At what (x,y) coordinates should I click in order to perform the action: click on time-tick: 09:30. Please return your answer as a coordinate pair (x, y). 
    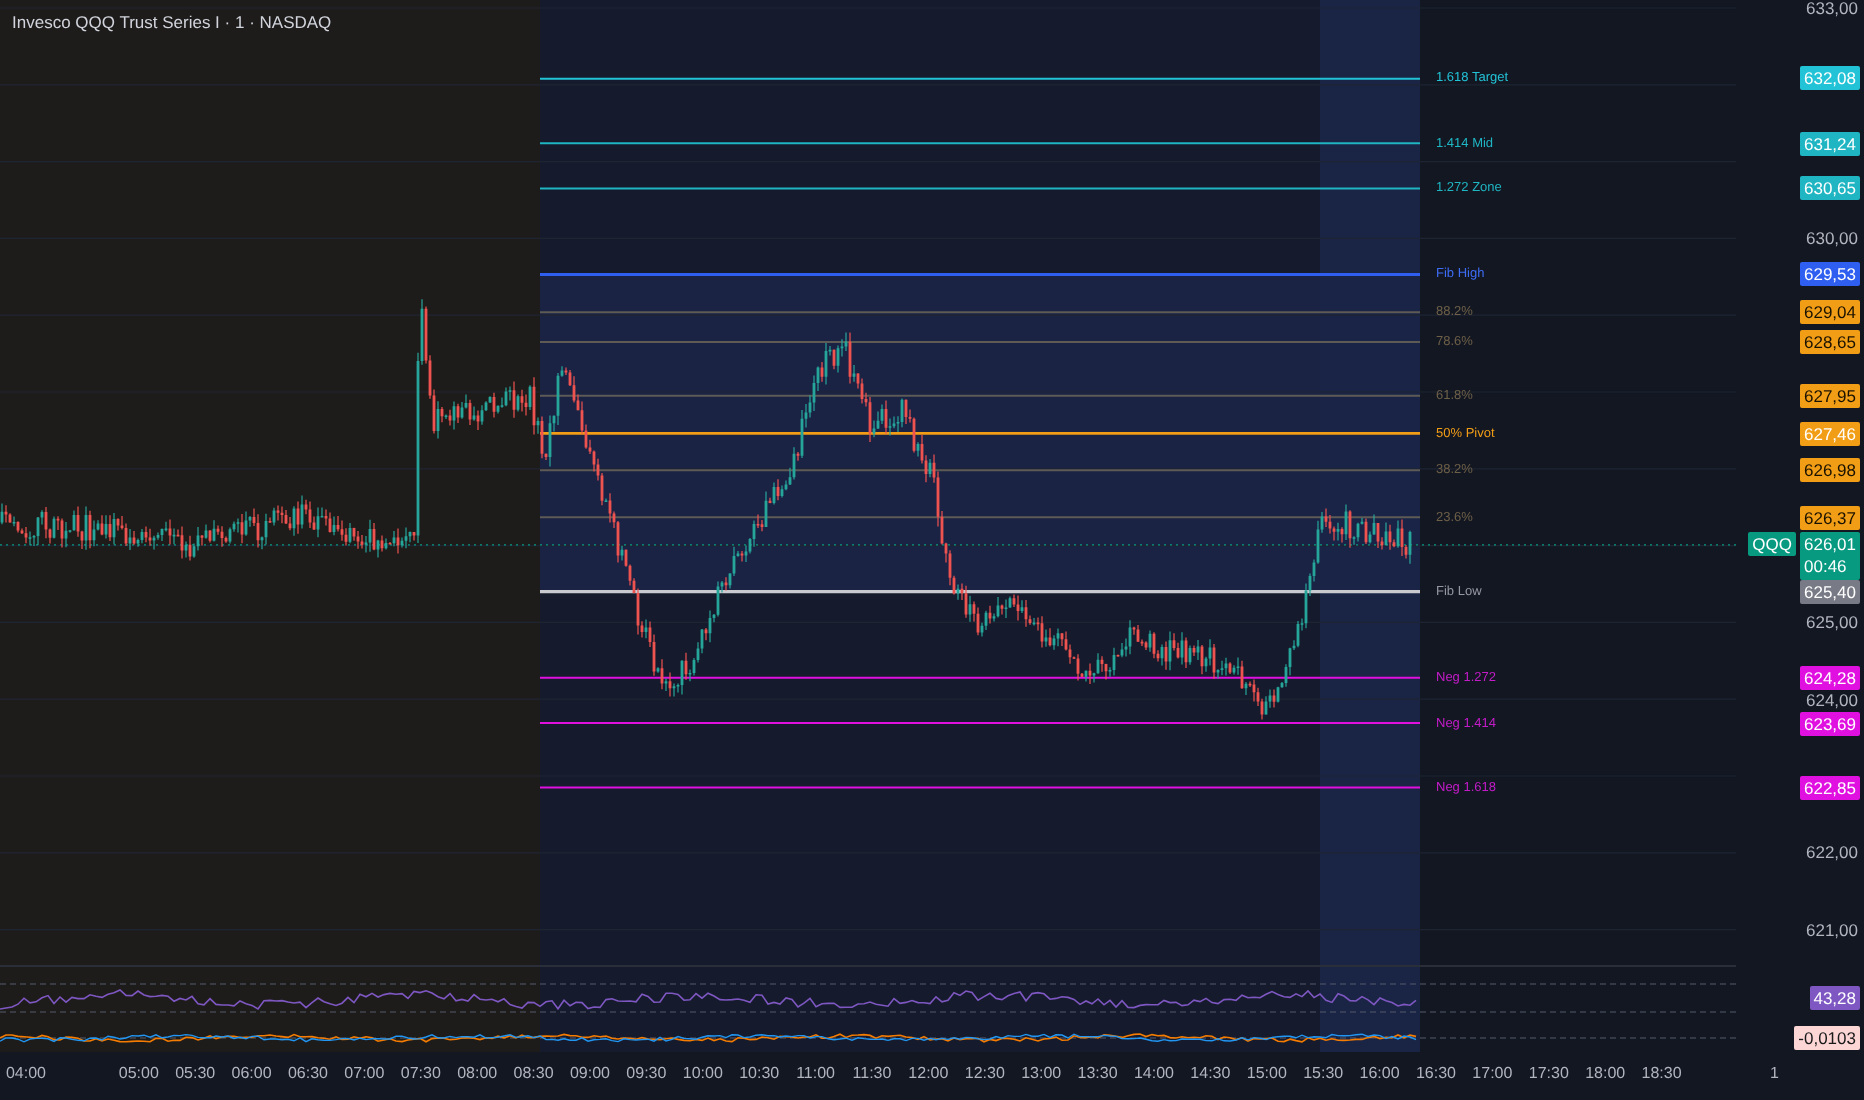
    Looking at the image, I should click on (646, 1073).